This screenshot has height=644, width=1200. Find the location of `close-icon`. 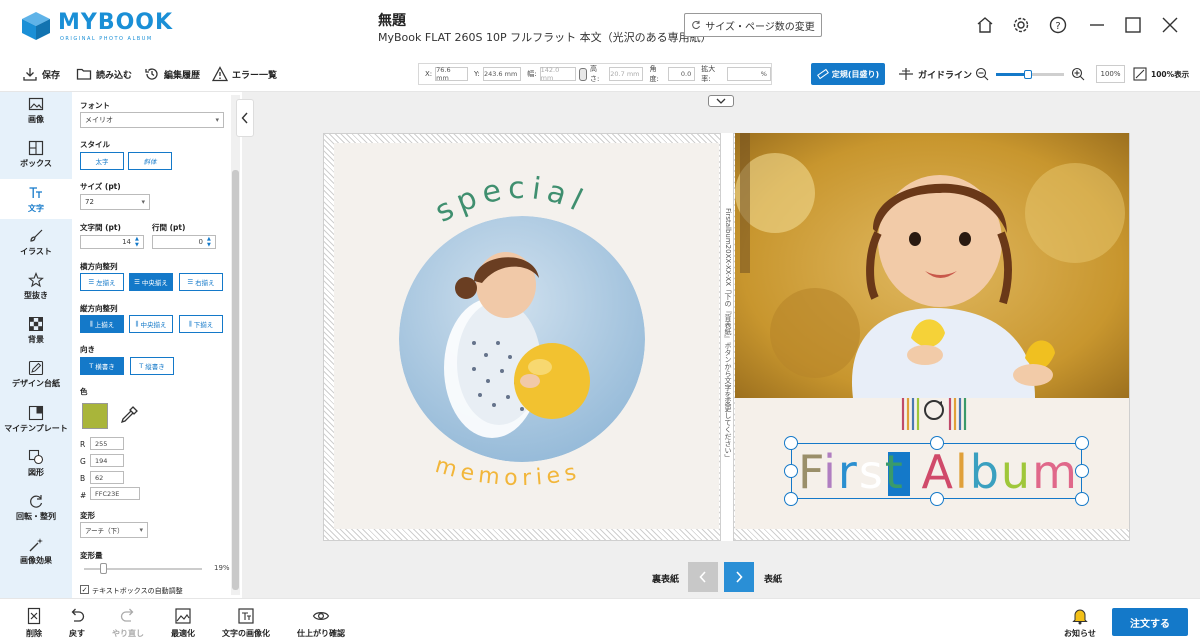

close-icon is located at coordinates (1170, 25).